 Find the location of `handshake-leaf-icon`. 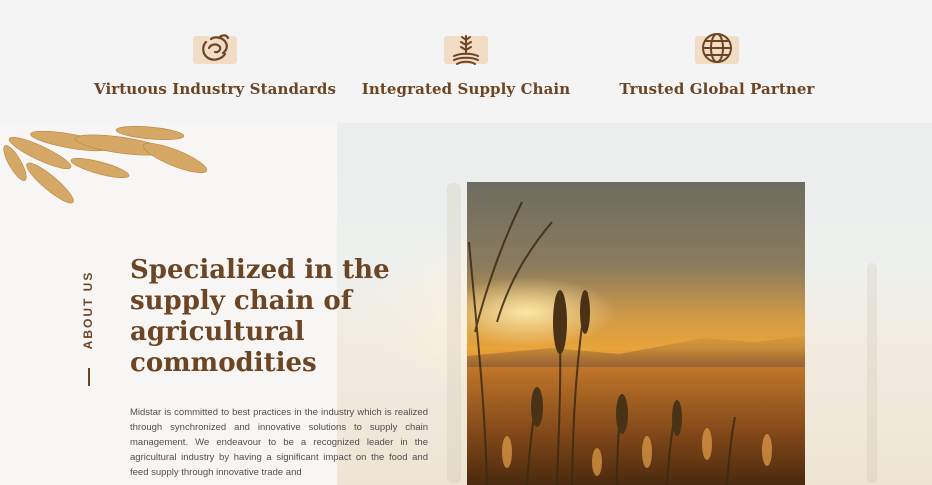

handshake-leaf-icon is located at coordinates (215, 48).